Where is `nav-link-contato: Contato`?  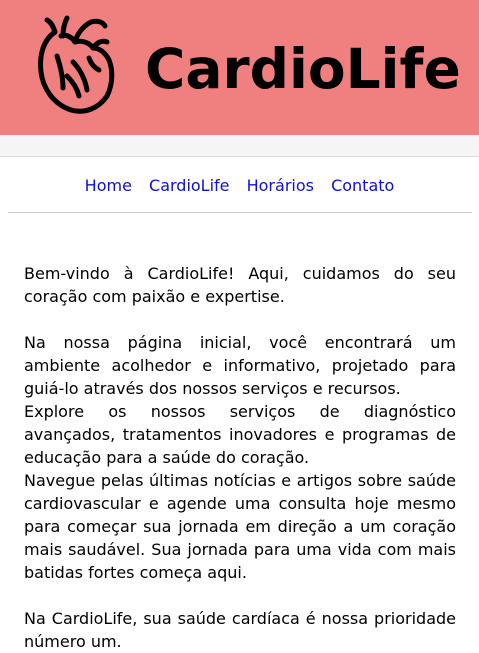
nav-link-contato: Contato is located at coordinates (362, 185).